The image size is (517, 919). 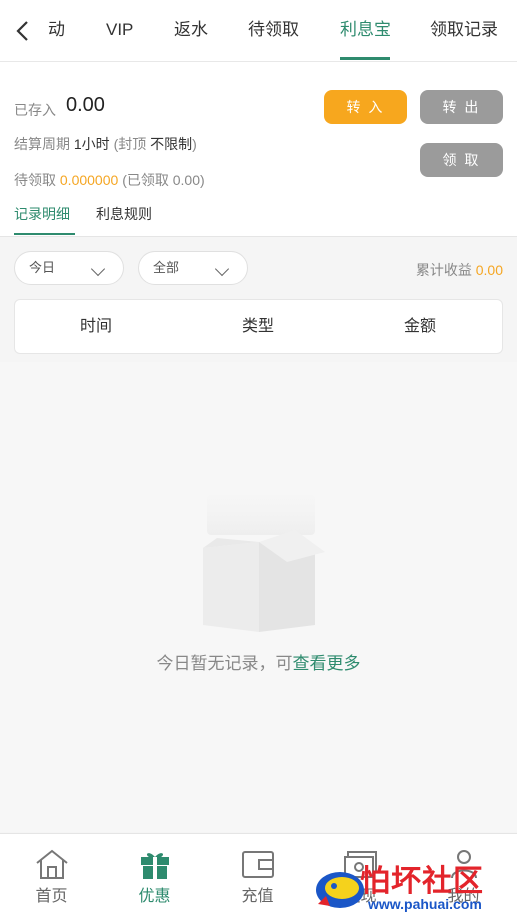 What do you see at coordinates (365, 107) in the screenshot?
I see `transfer-in-button: 转 入` at bounding box center [365, 107].